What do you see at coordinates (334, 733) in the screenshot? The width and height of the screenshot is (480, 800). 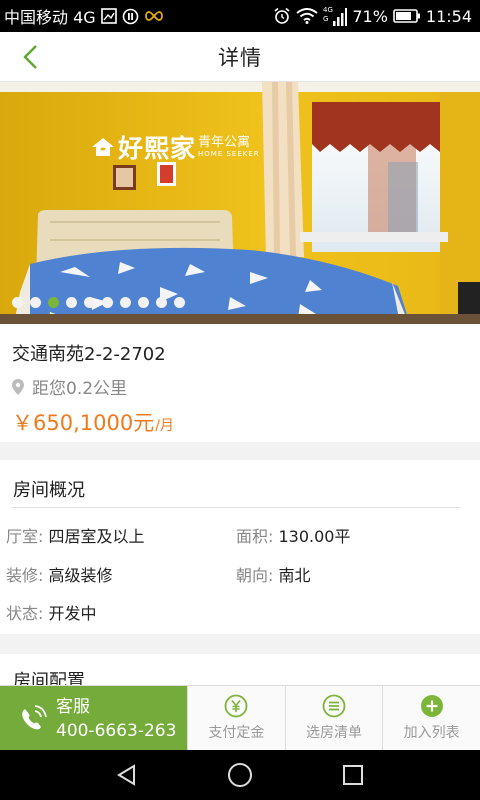 I see `selection-list-label: 选房清单` at bounding box center [334, 733].